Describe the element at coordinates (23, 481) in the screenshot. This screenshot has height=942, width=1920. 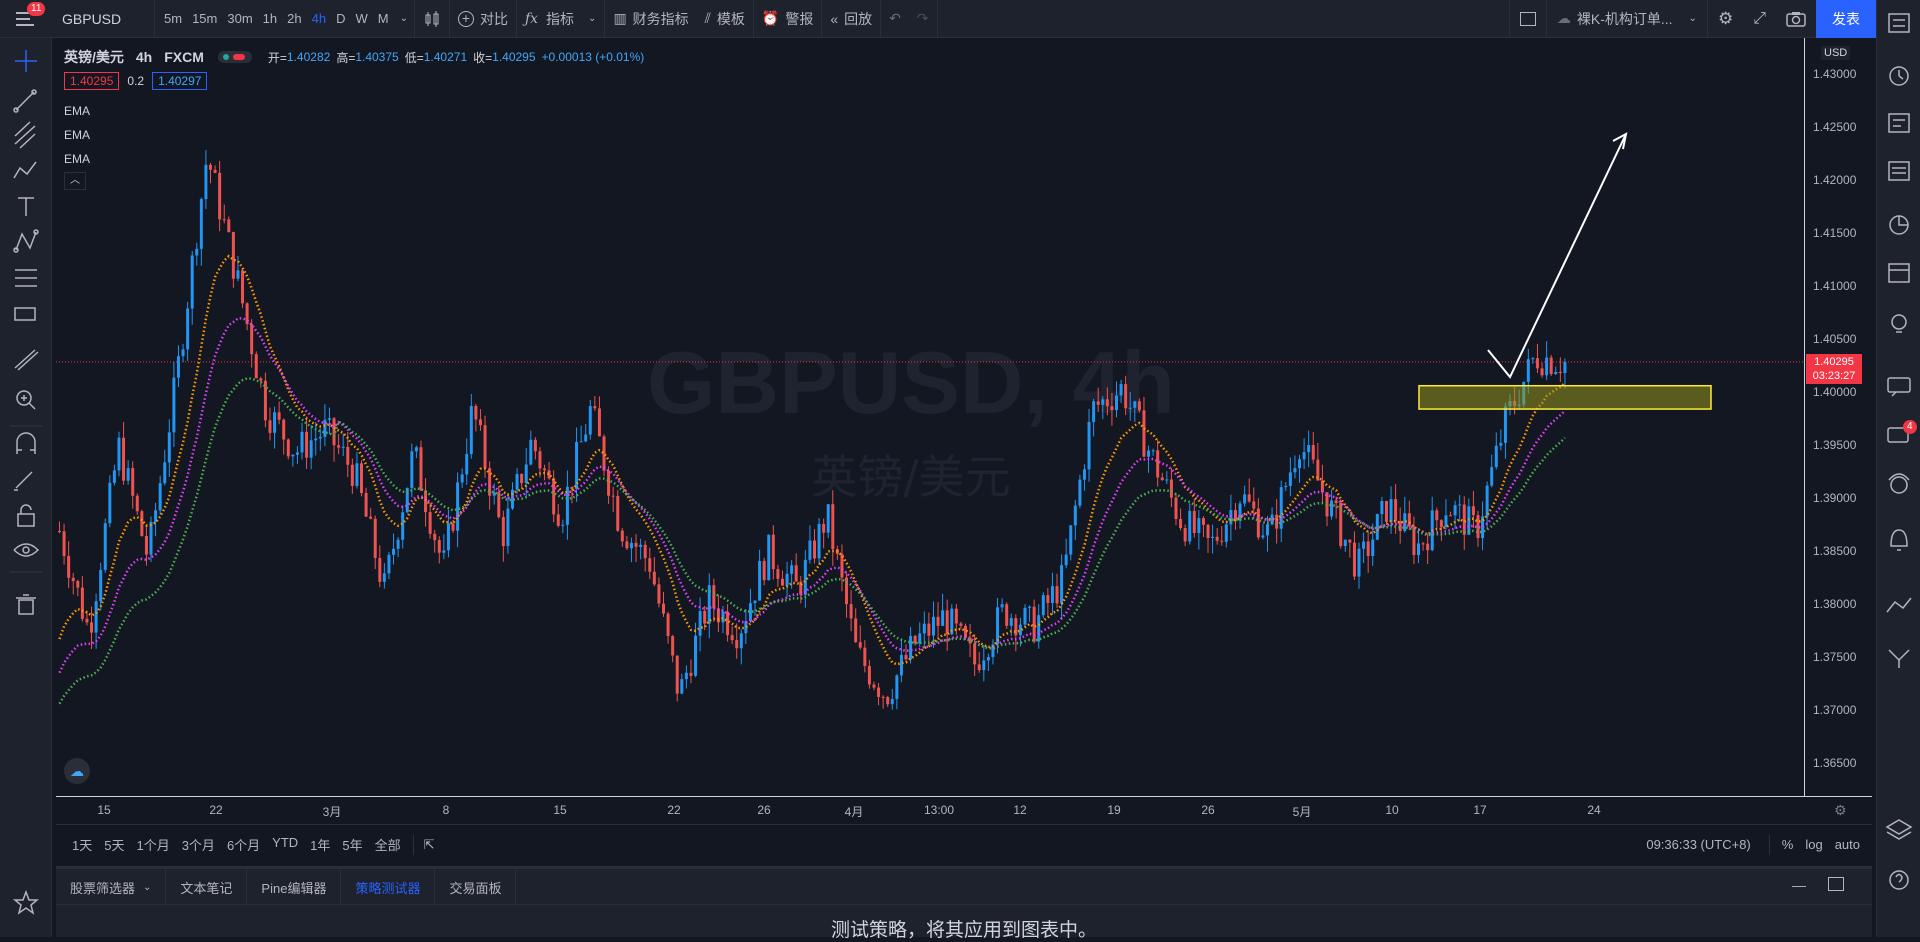
I see `lock-drawings-pencil-icon` at that location.